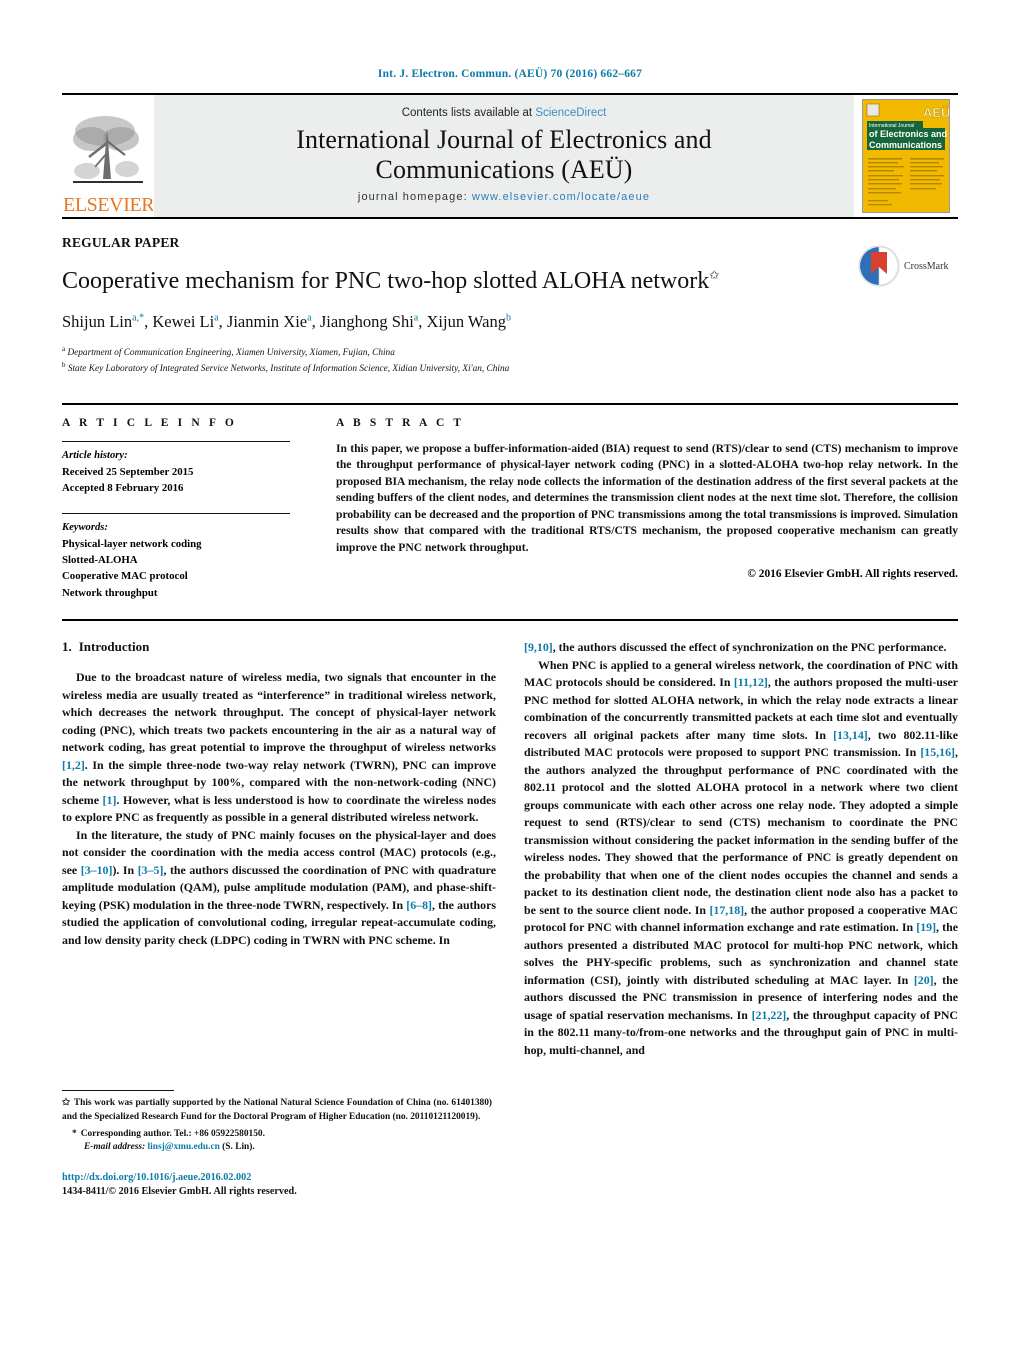 The width and height of the screenshot is (1020, 1351). Describe the element at coordinates (67, 647) in the screenshot. I see `section-number: 1.` at that location.